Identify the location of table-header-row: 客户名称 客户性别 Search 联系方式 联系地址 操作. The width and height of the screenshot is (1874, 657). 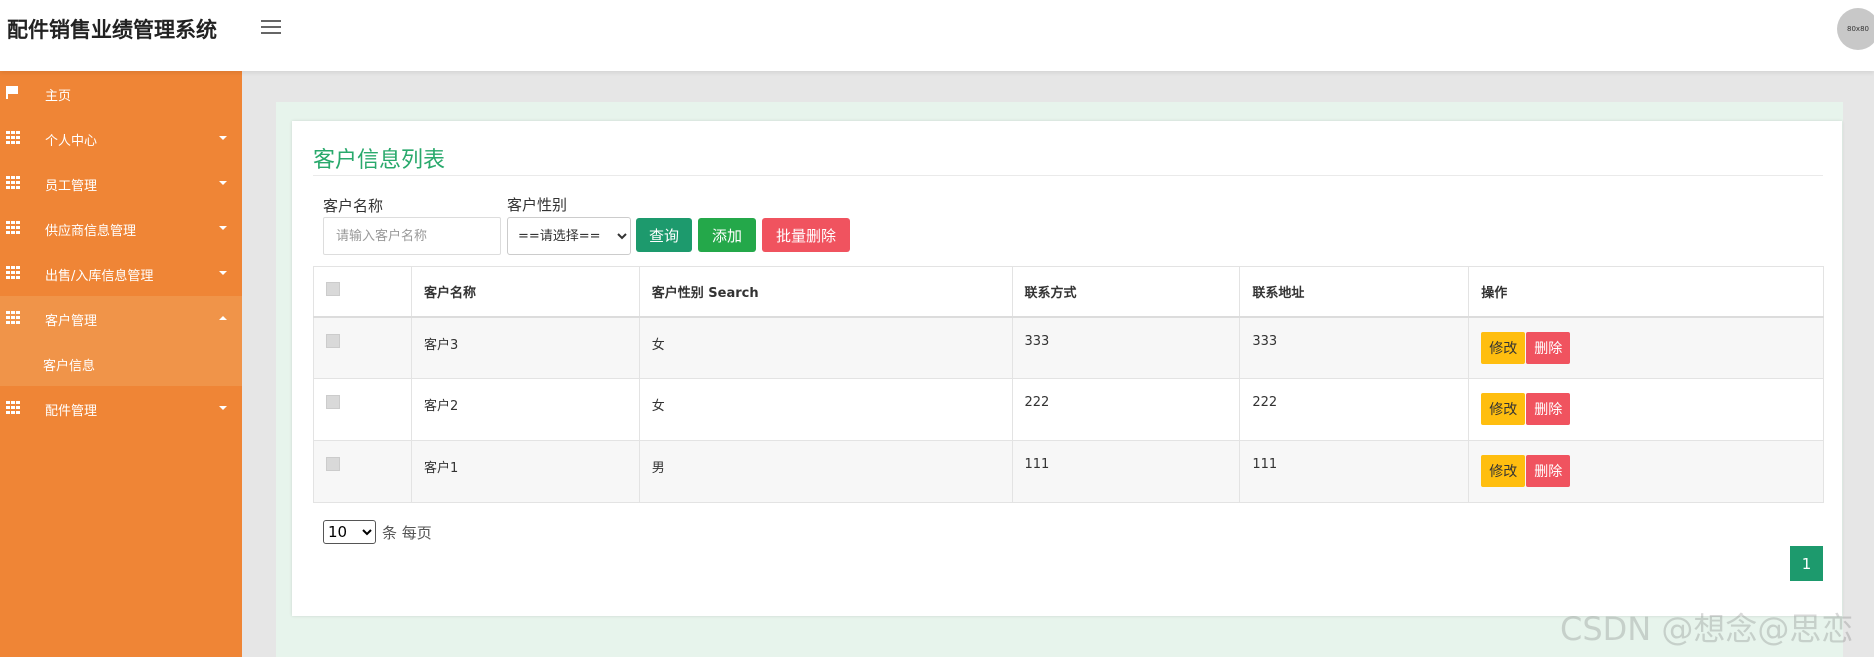
(1068, 292).